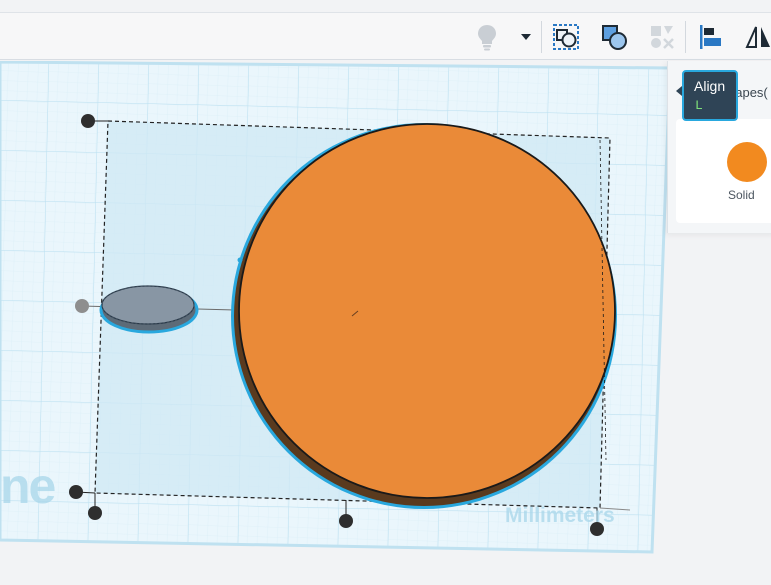 The image size is (771, 585). What do you see at coordinates (723, 171) in the screenshot?
I see `shape-properties-card: Solid` at bounding box center [723, 171].